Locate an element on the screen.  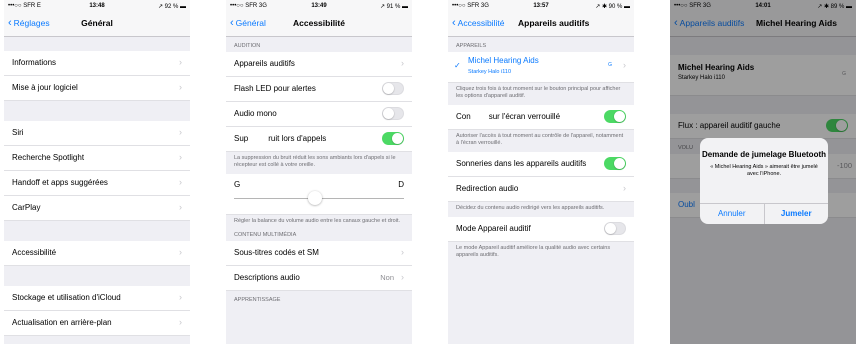
list-item-icloud-storage: Stockage et utilisation d'iCloud › is located at coordinates (97, 298).